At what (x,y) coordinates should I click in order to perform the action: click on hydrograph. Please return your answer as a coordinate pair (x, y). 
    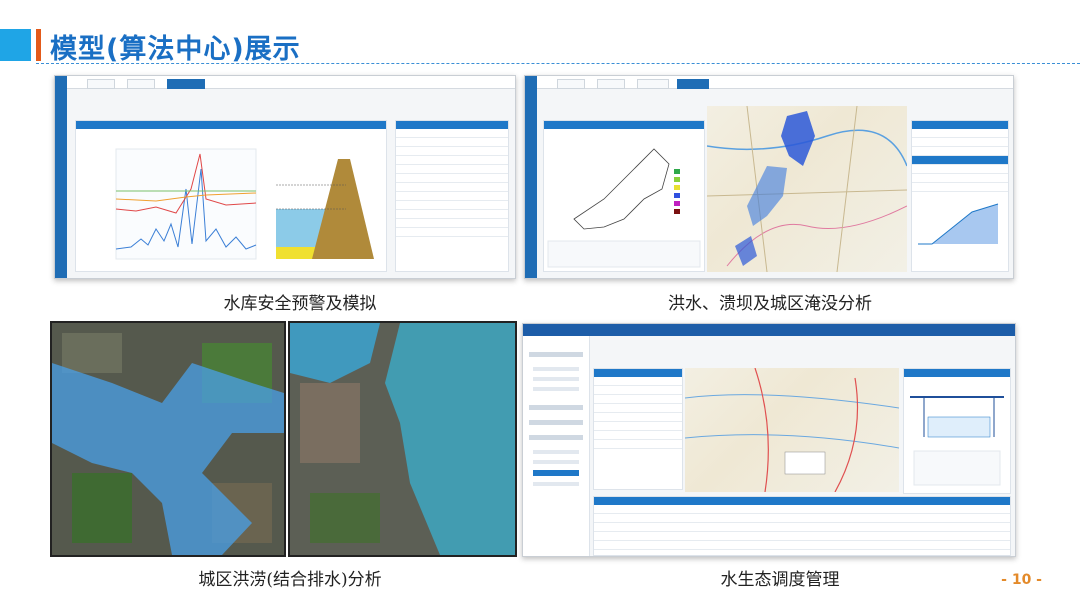
    Looking at the image, I should click on (245, 204).